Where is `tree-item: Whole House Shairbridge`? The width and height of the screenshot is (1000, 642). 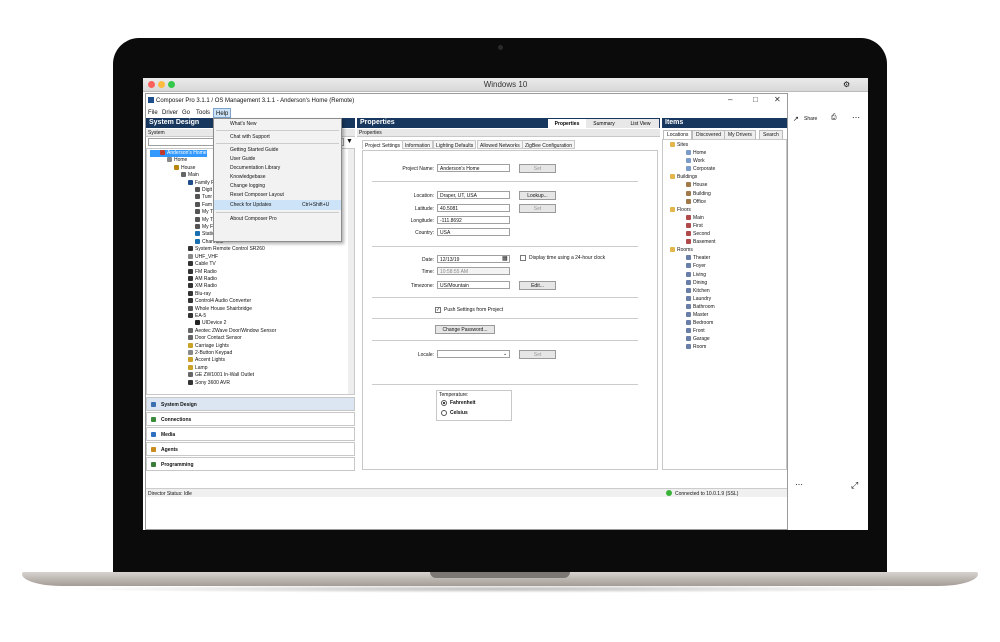
tree-item: Whole House Shairbridge is located at coordinates (213, 309).